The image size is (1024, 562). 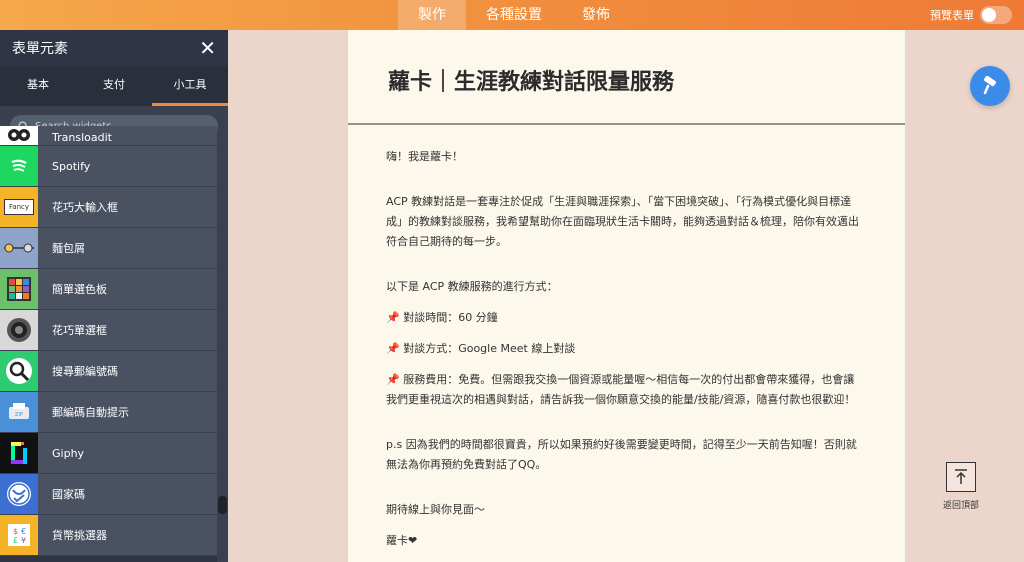 I want to click on widget-country-code: 國家碼, so click(x=108, y=494).